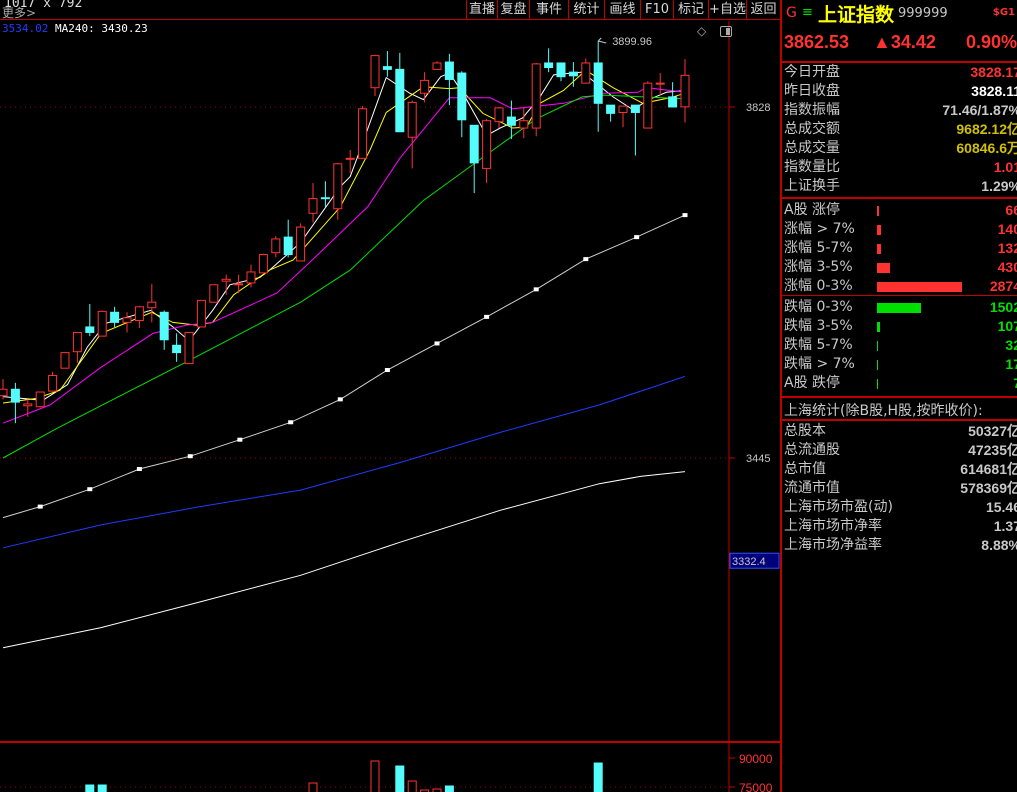  I want to click on stats-row: 总成交额 9682.12亿, so click(900, 129).